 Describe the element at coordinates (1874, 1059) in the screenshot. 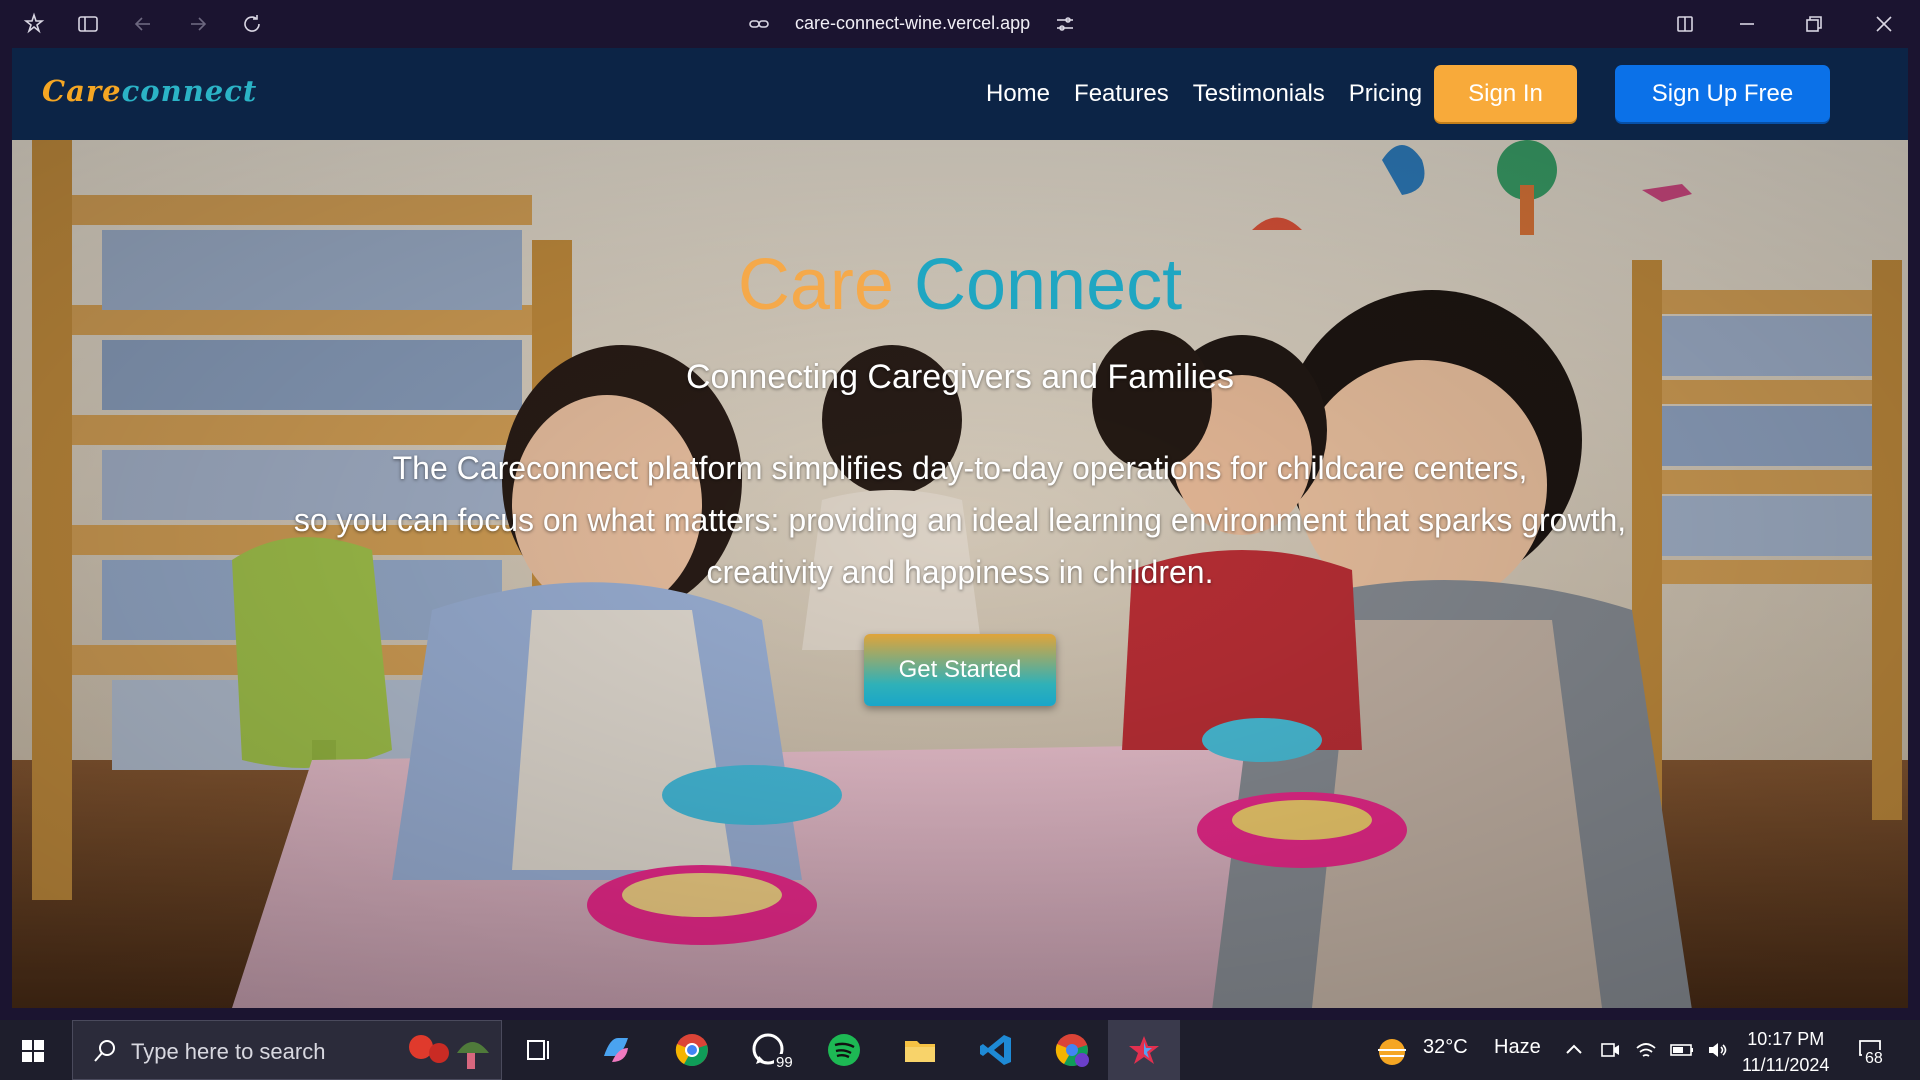

I see `notification-count-badge: 68` at that location.